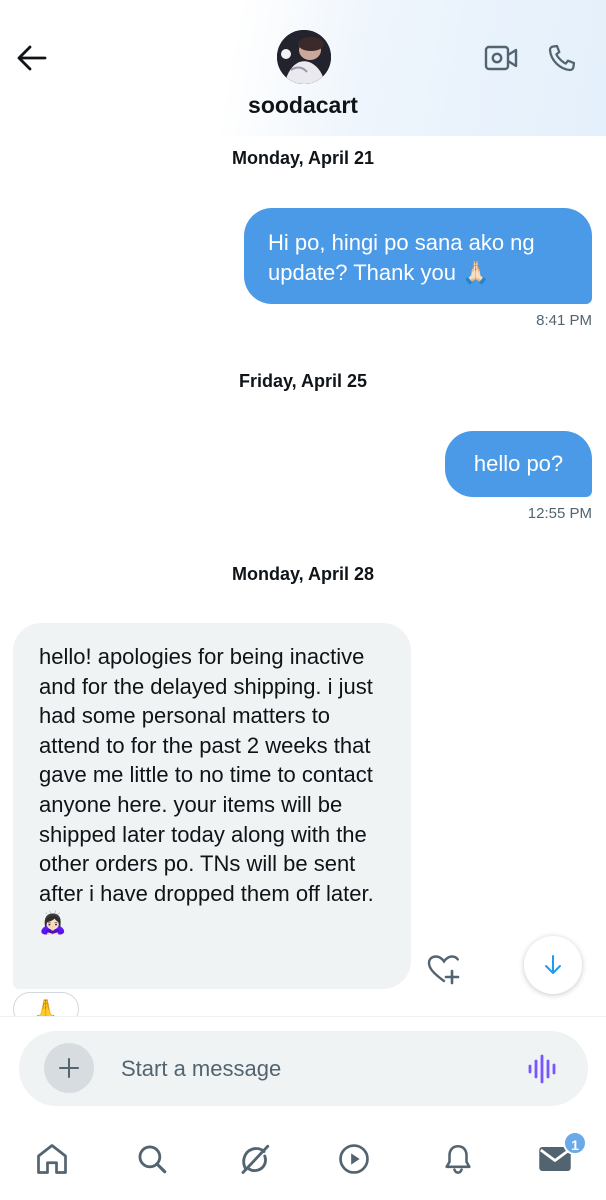  I want to click on home-icon, so click(52, 1159).